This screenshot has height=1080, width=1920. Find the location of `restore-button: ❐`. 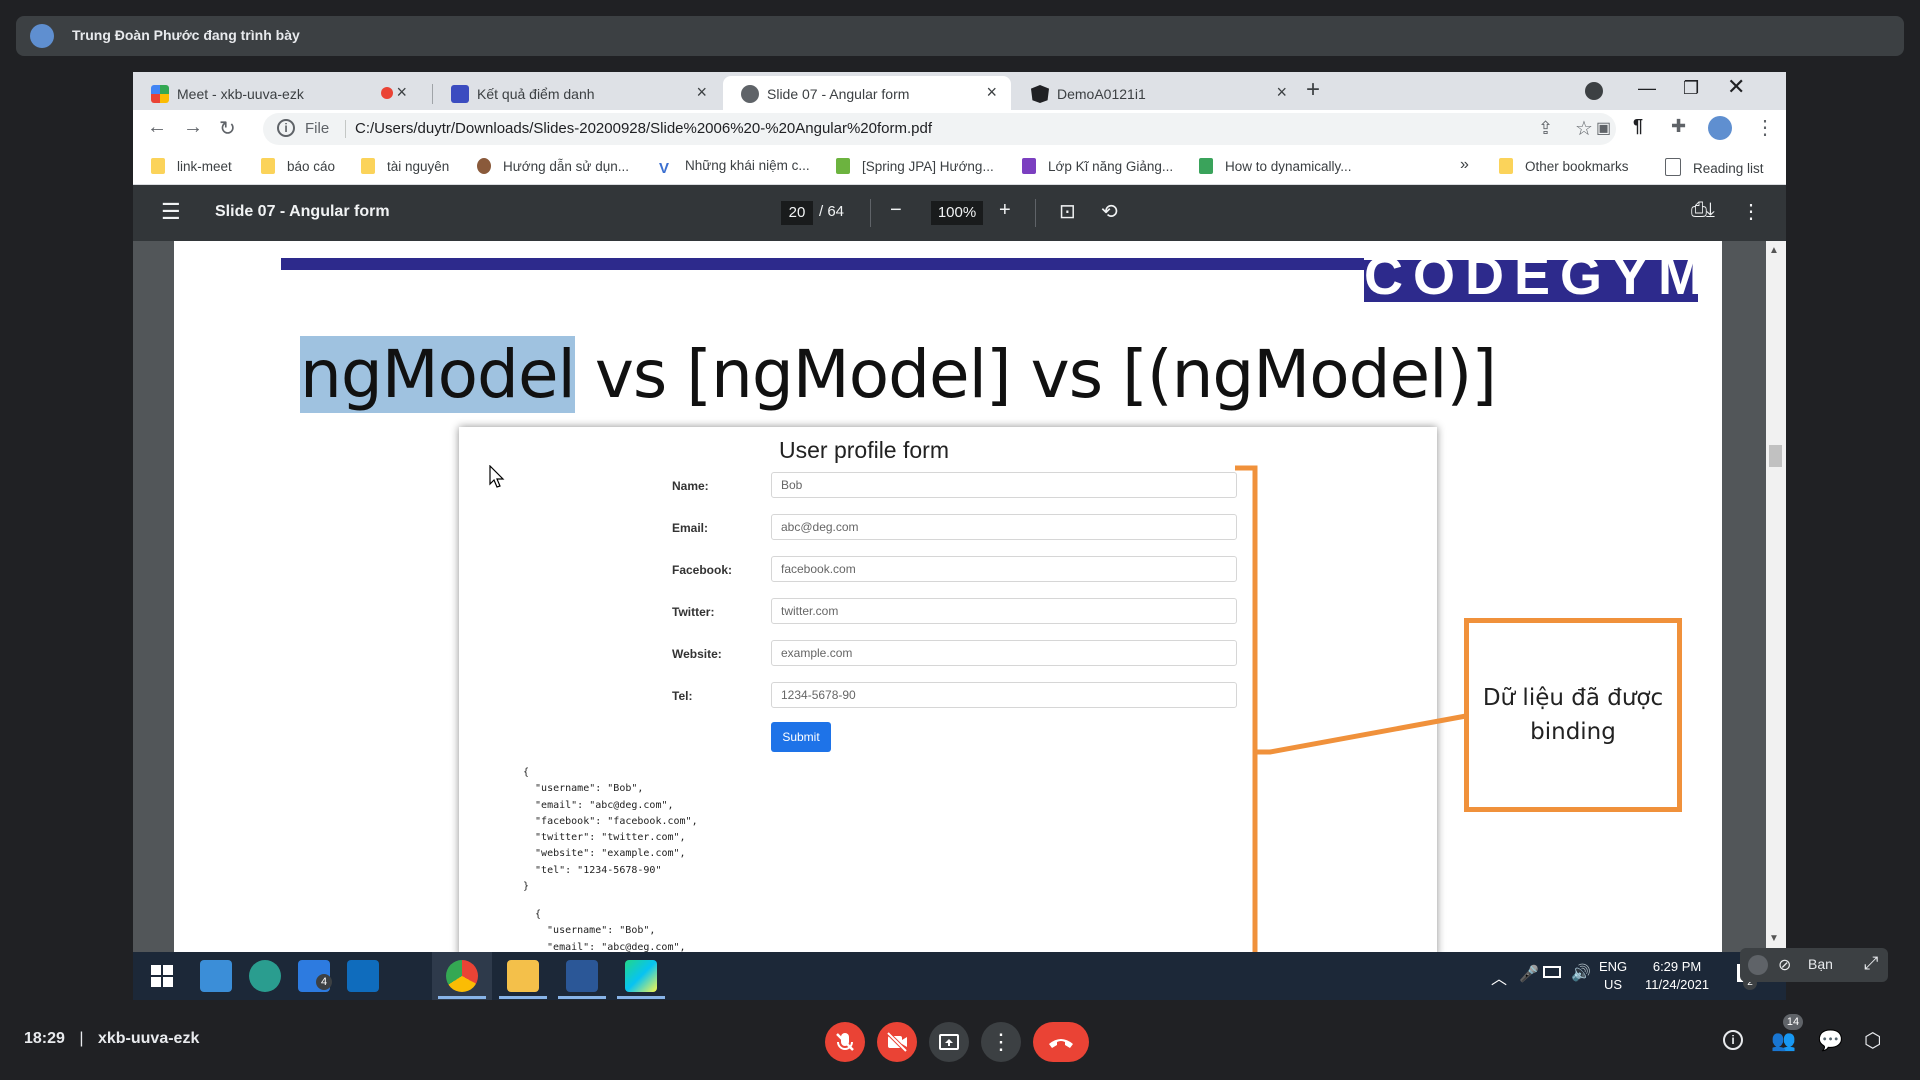

restore-button: ❐ is located at coordinates (1691, 88).